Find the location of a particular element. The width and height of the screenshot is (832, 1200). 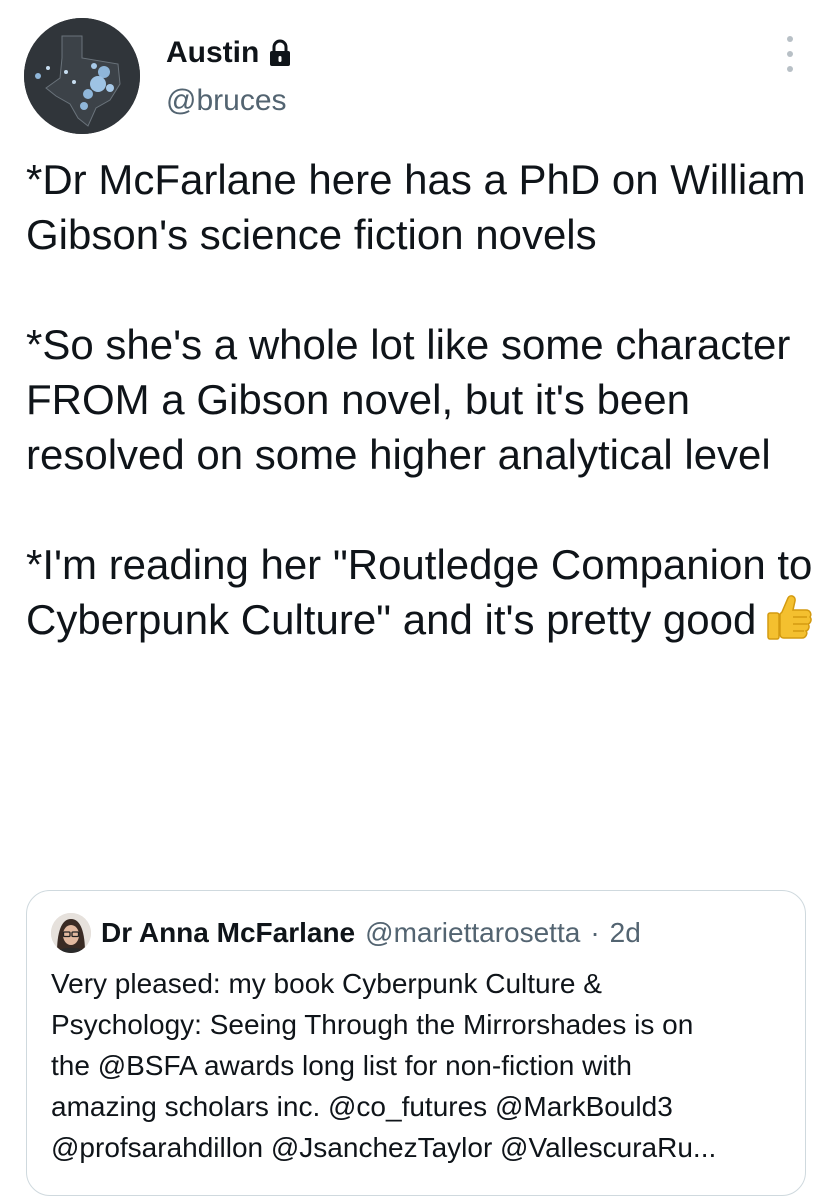

person-avatar-icon is located at coordinates (71, 933).